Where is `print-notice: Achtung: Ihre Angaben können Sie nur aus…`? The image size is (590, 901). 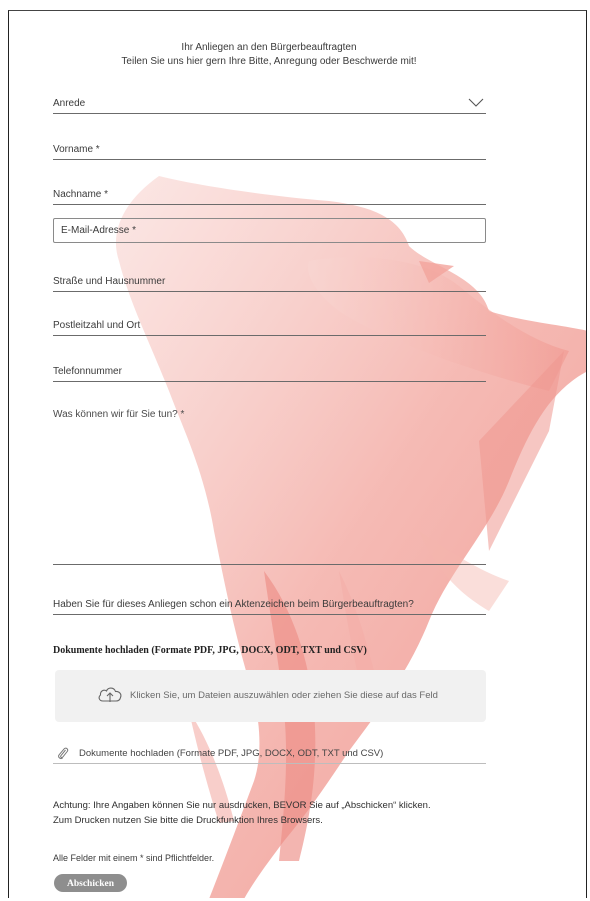
print-notice: Achtung: Ihre Angaben können Sie nur aus… is located at coordinates (273, 813).